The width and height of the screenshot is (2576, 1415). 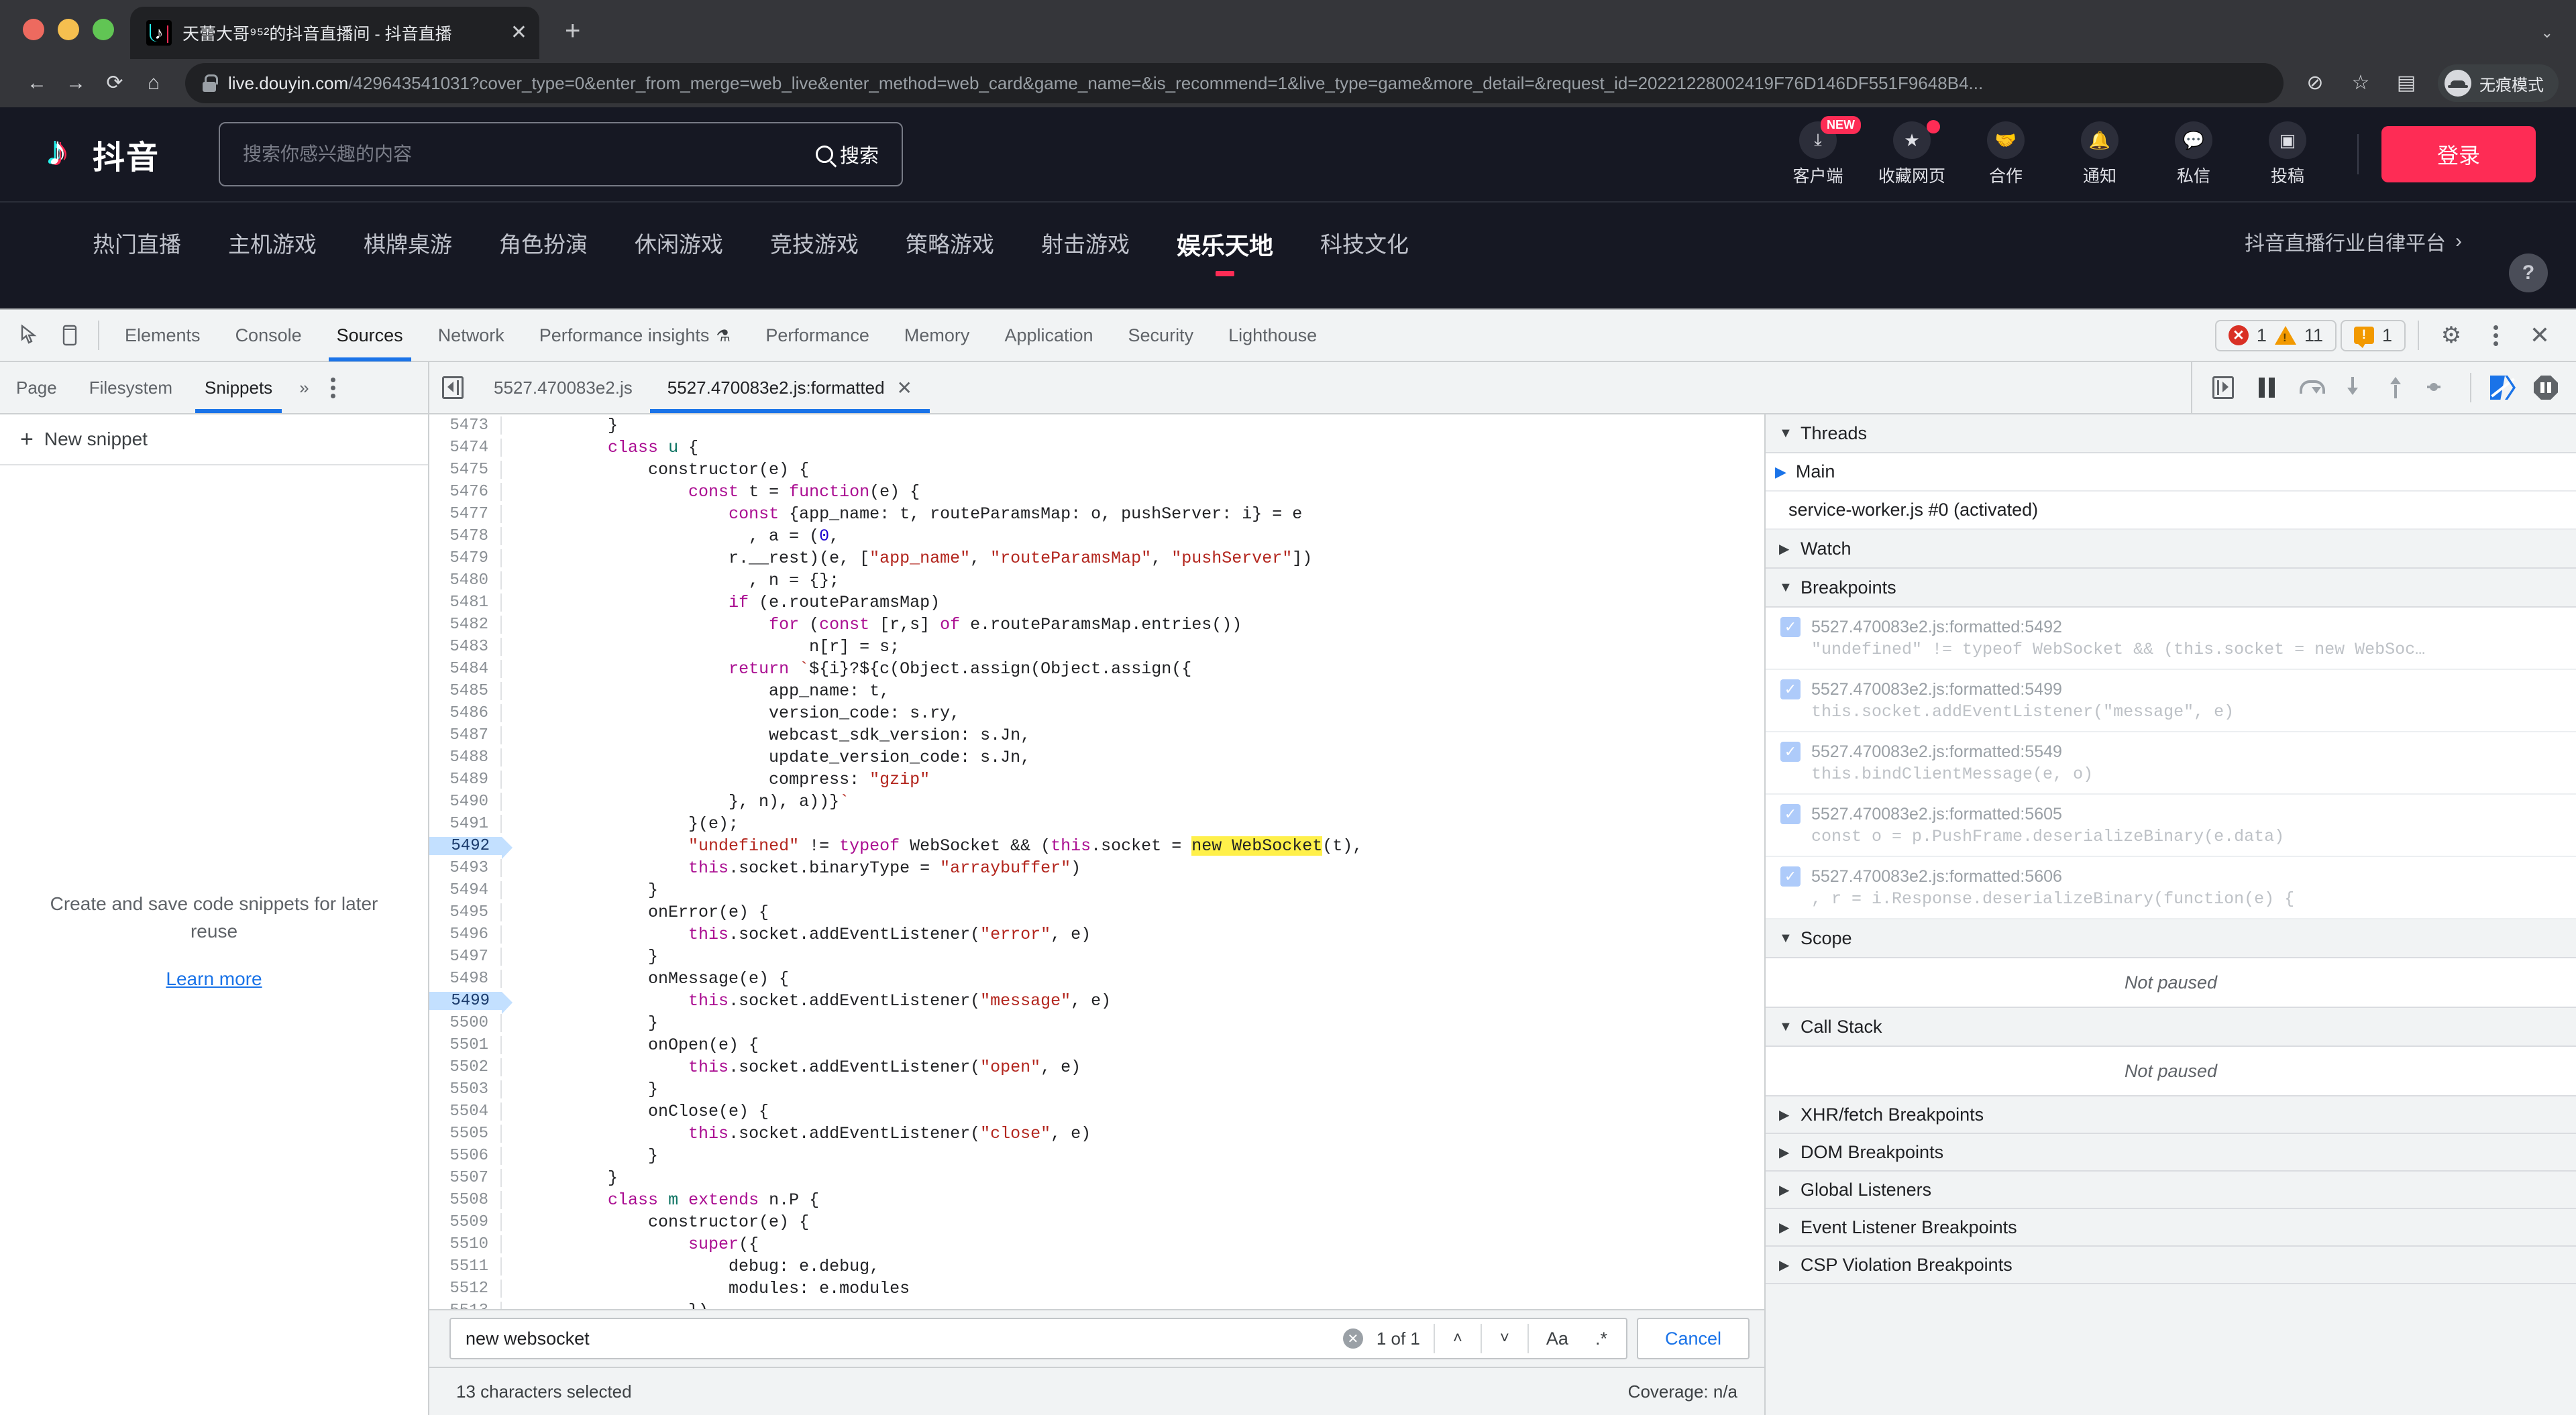 I want to click on line-number: 5505, so click(x=465, y=1134).